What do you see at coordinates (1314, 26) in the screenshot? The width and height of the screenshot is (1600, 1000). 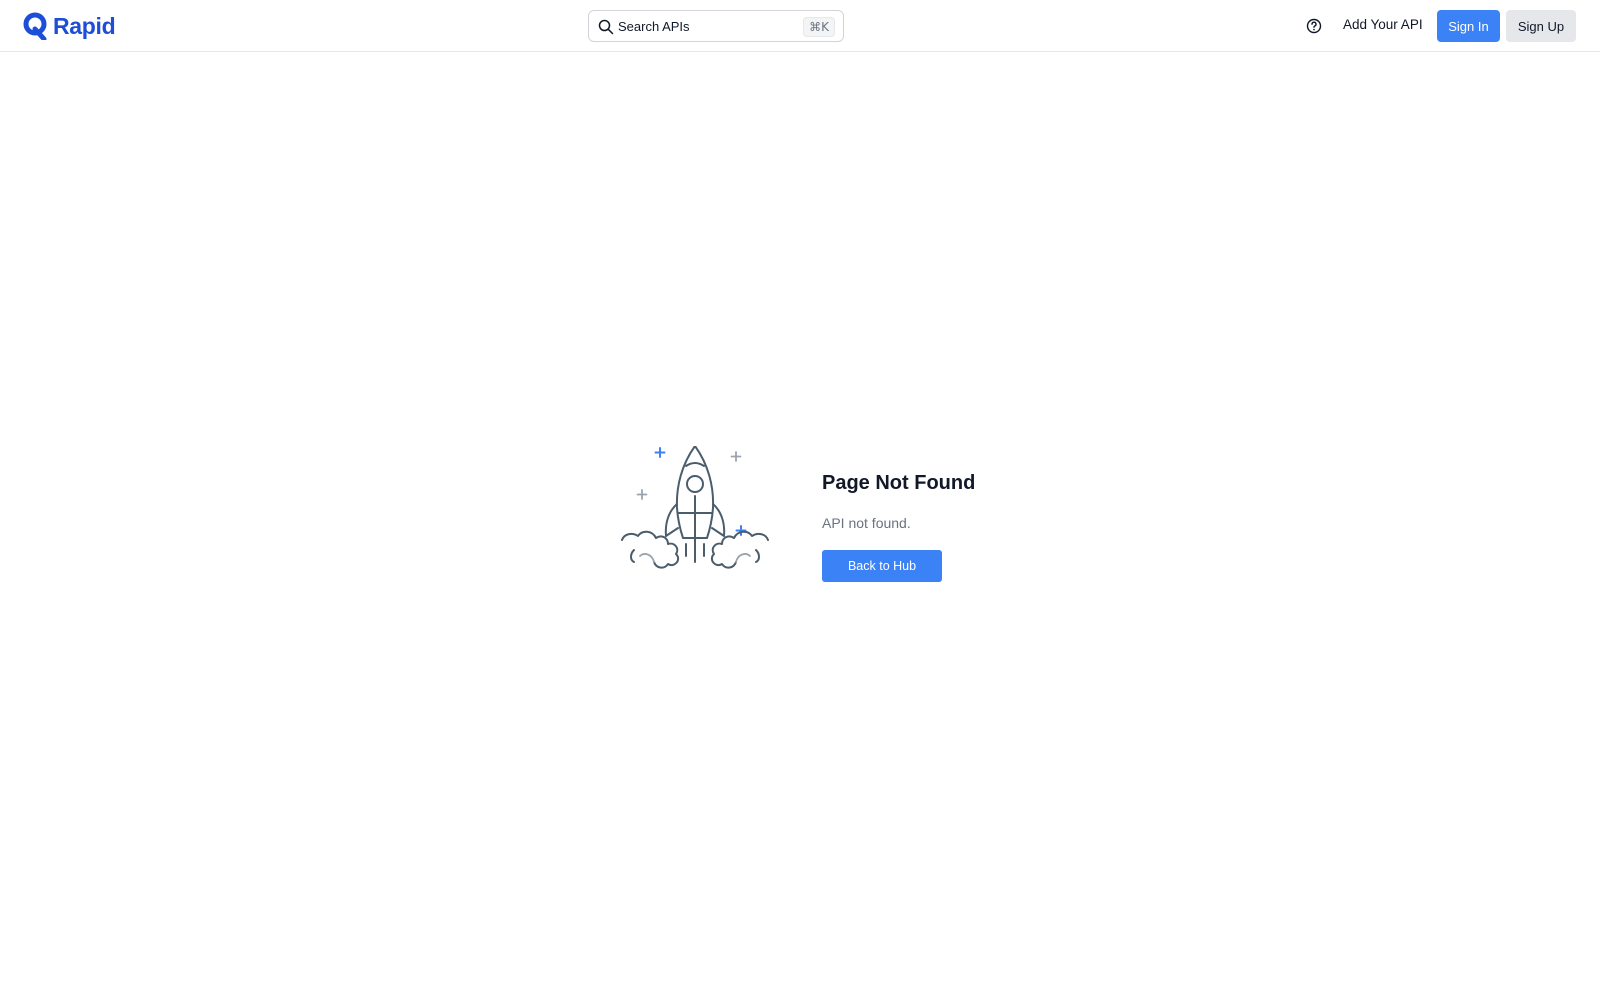 I see `question-circle-icon` at bounding box center [1314, 26].